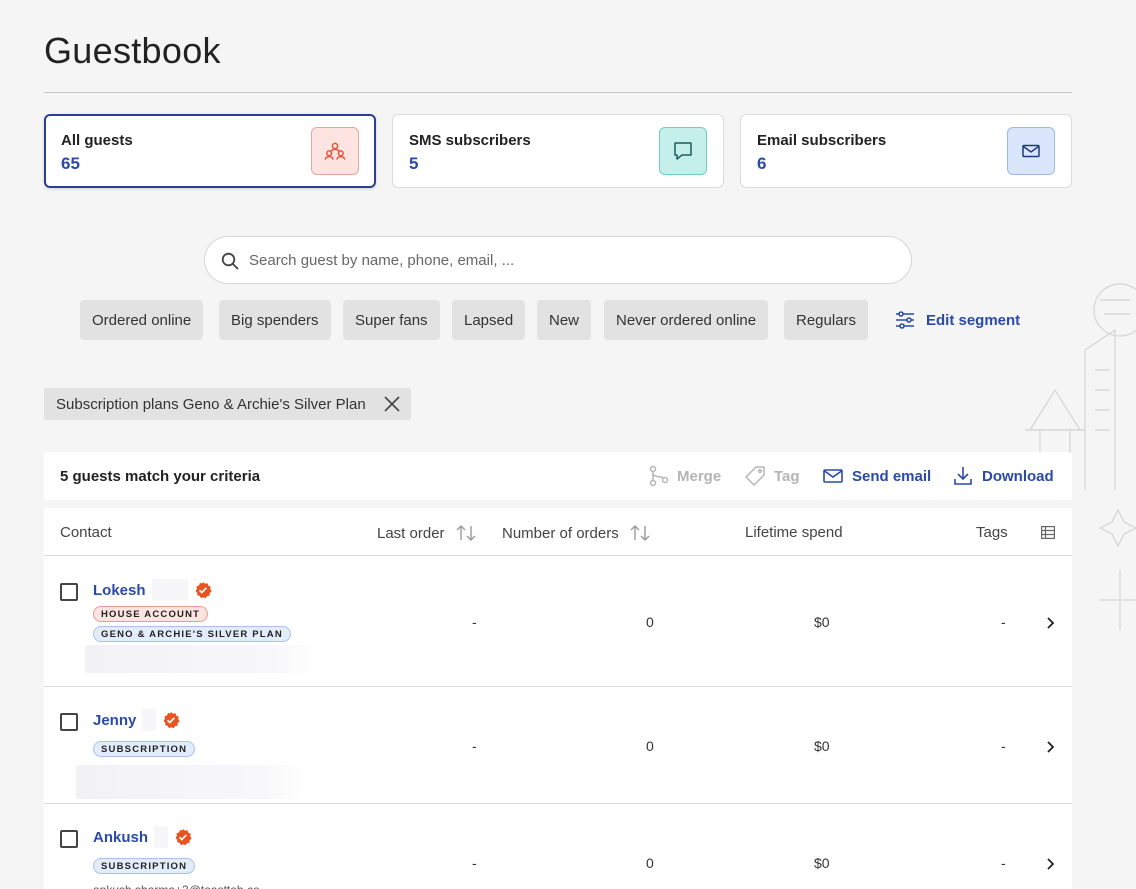 The height and width of the screenshot is (889, 1136). Describe the element at coordinates (210, 151) in the screenshot. I see `card-all-guests: All guests 65` at that location.